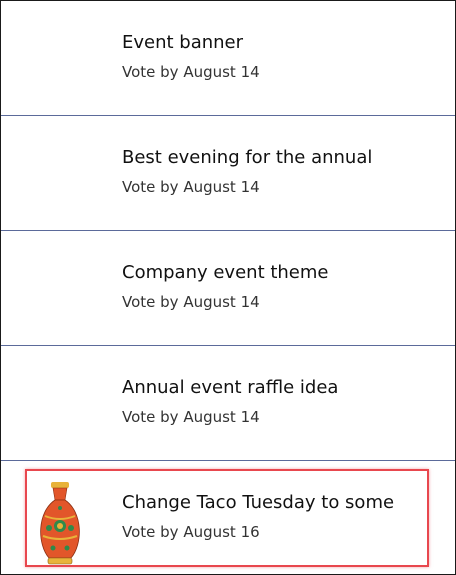 The image size is (456, 575). Describe the element at coordinates (230, 387) in the screenshot. I see `item-title: Annual event raffle idea` at that location.